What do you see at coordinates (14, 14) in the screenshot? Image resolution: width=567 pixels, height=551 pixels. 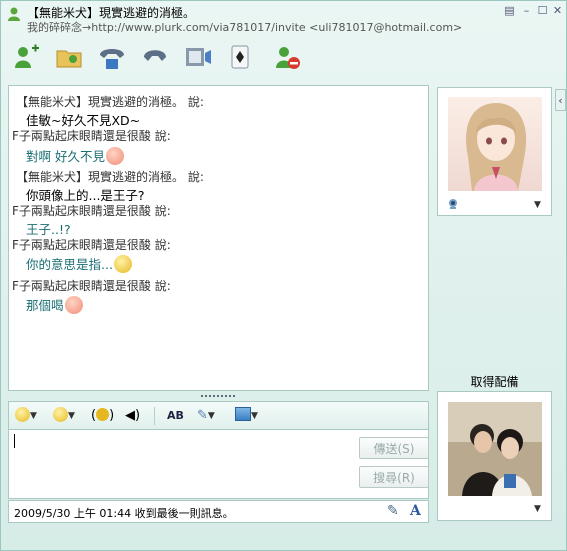 I see `messenger-icon` at bounding box center [14, 14].